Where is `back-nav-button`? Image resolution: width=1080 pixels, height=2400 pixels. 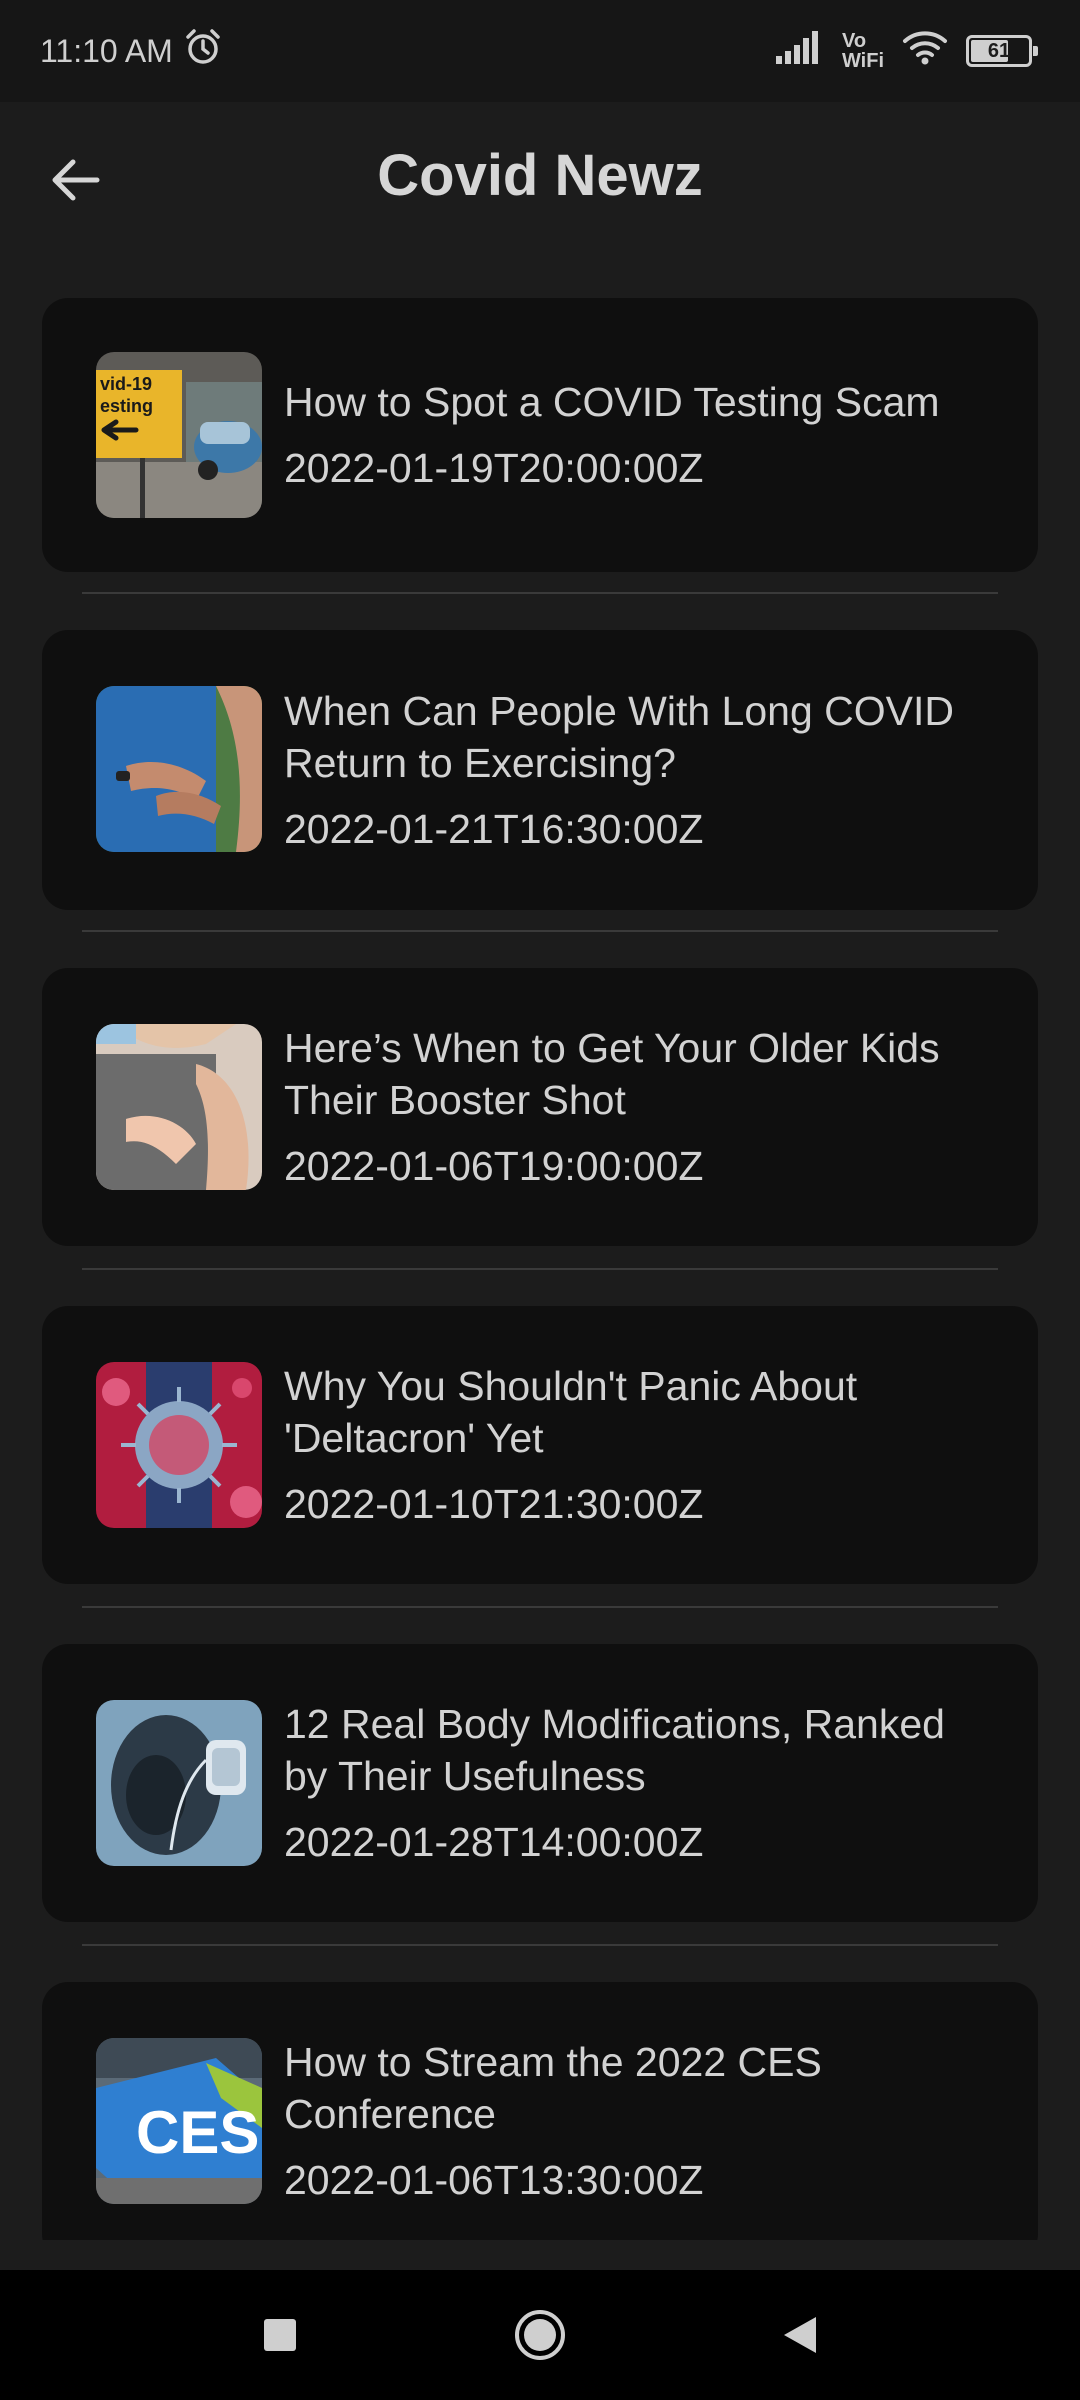 back-nav-button is located at coordinates (800, 2335).